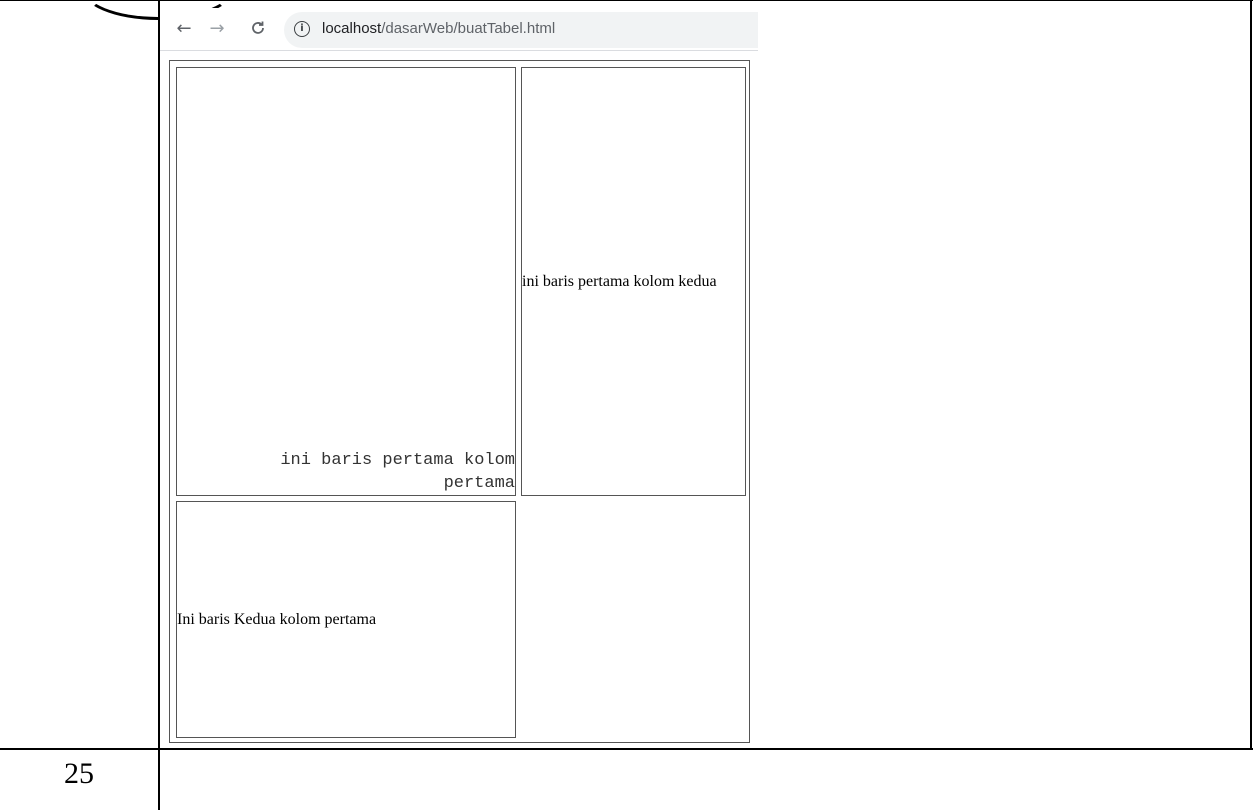 This screenshot has height=810, width=1253. What do you see at coordinates (346, 281) in the screenshot?
I see `table-cell-row1-col1: ini baris pertama kolom pertama` at bounding box center [346, 281].